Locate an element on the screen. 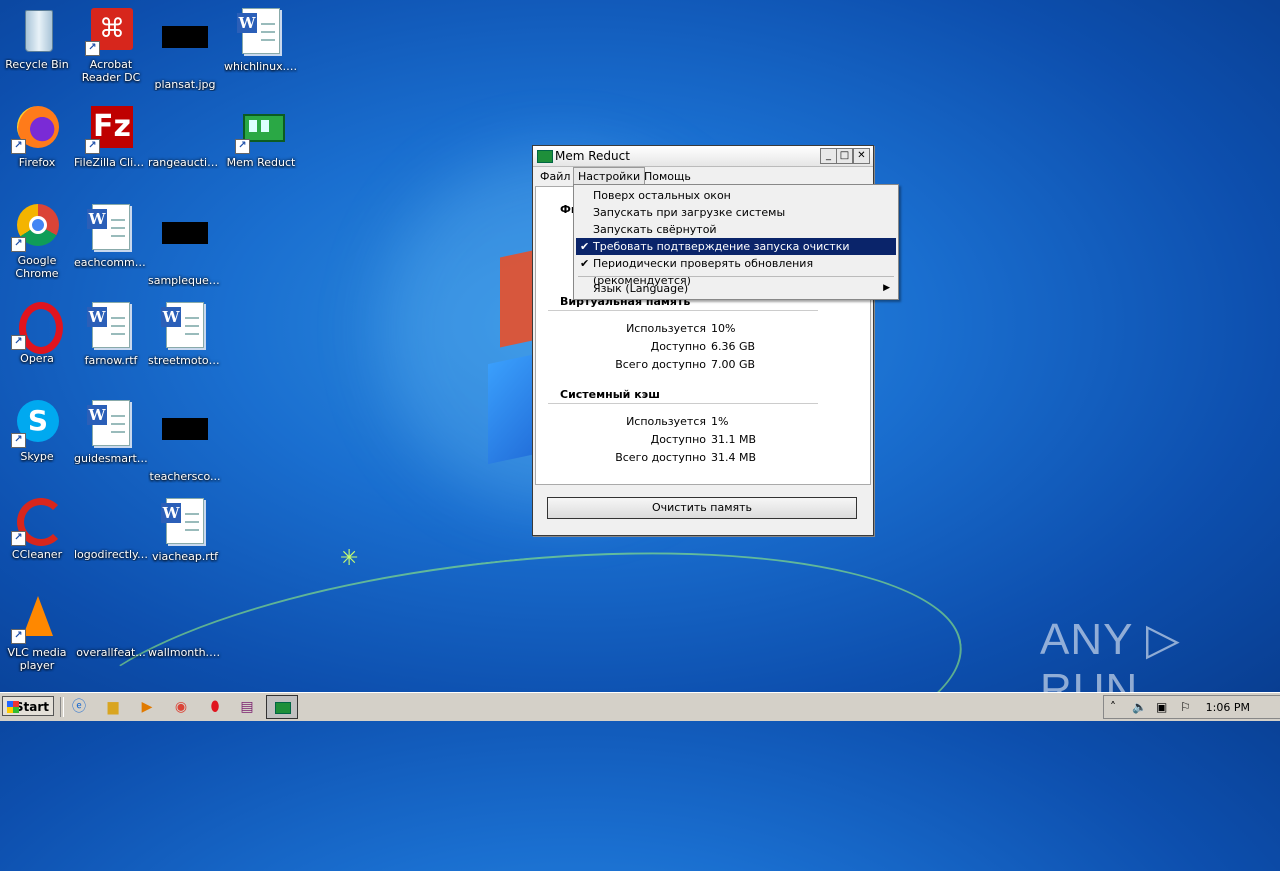 This screenshot has height=871, width=1280. media-player-icon: ▶ is located at coordinates (147, 707).